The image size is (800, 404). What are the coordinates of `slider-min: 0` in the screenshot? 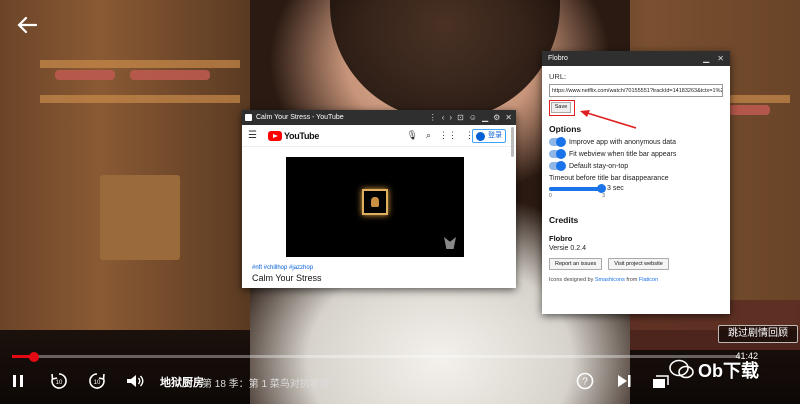 It's located at (550, 196).